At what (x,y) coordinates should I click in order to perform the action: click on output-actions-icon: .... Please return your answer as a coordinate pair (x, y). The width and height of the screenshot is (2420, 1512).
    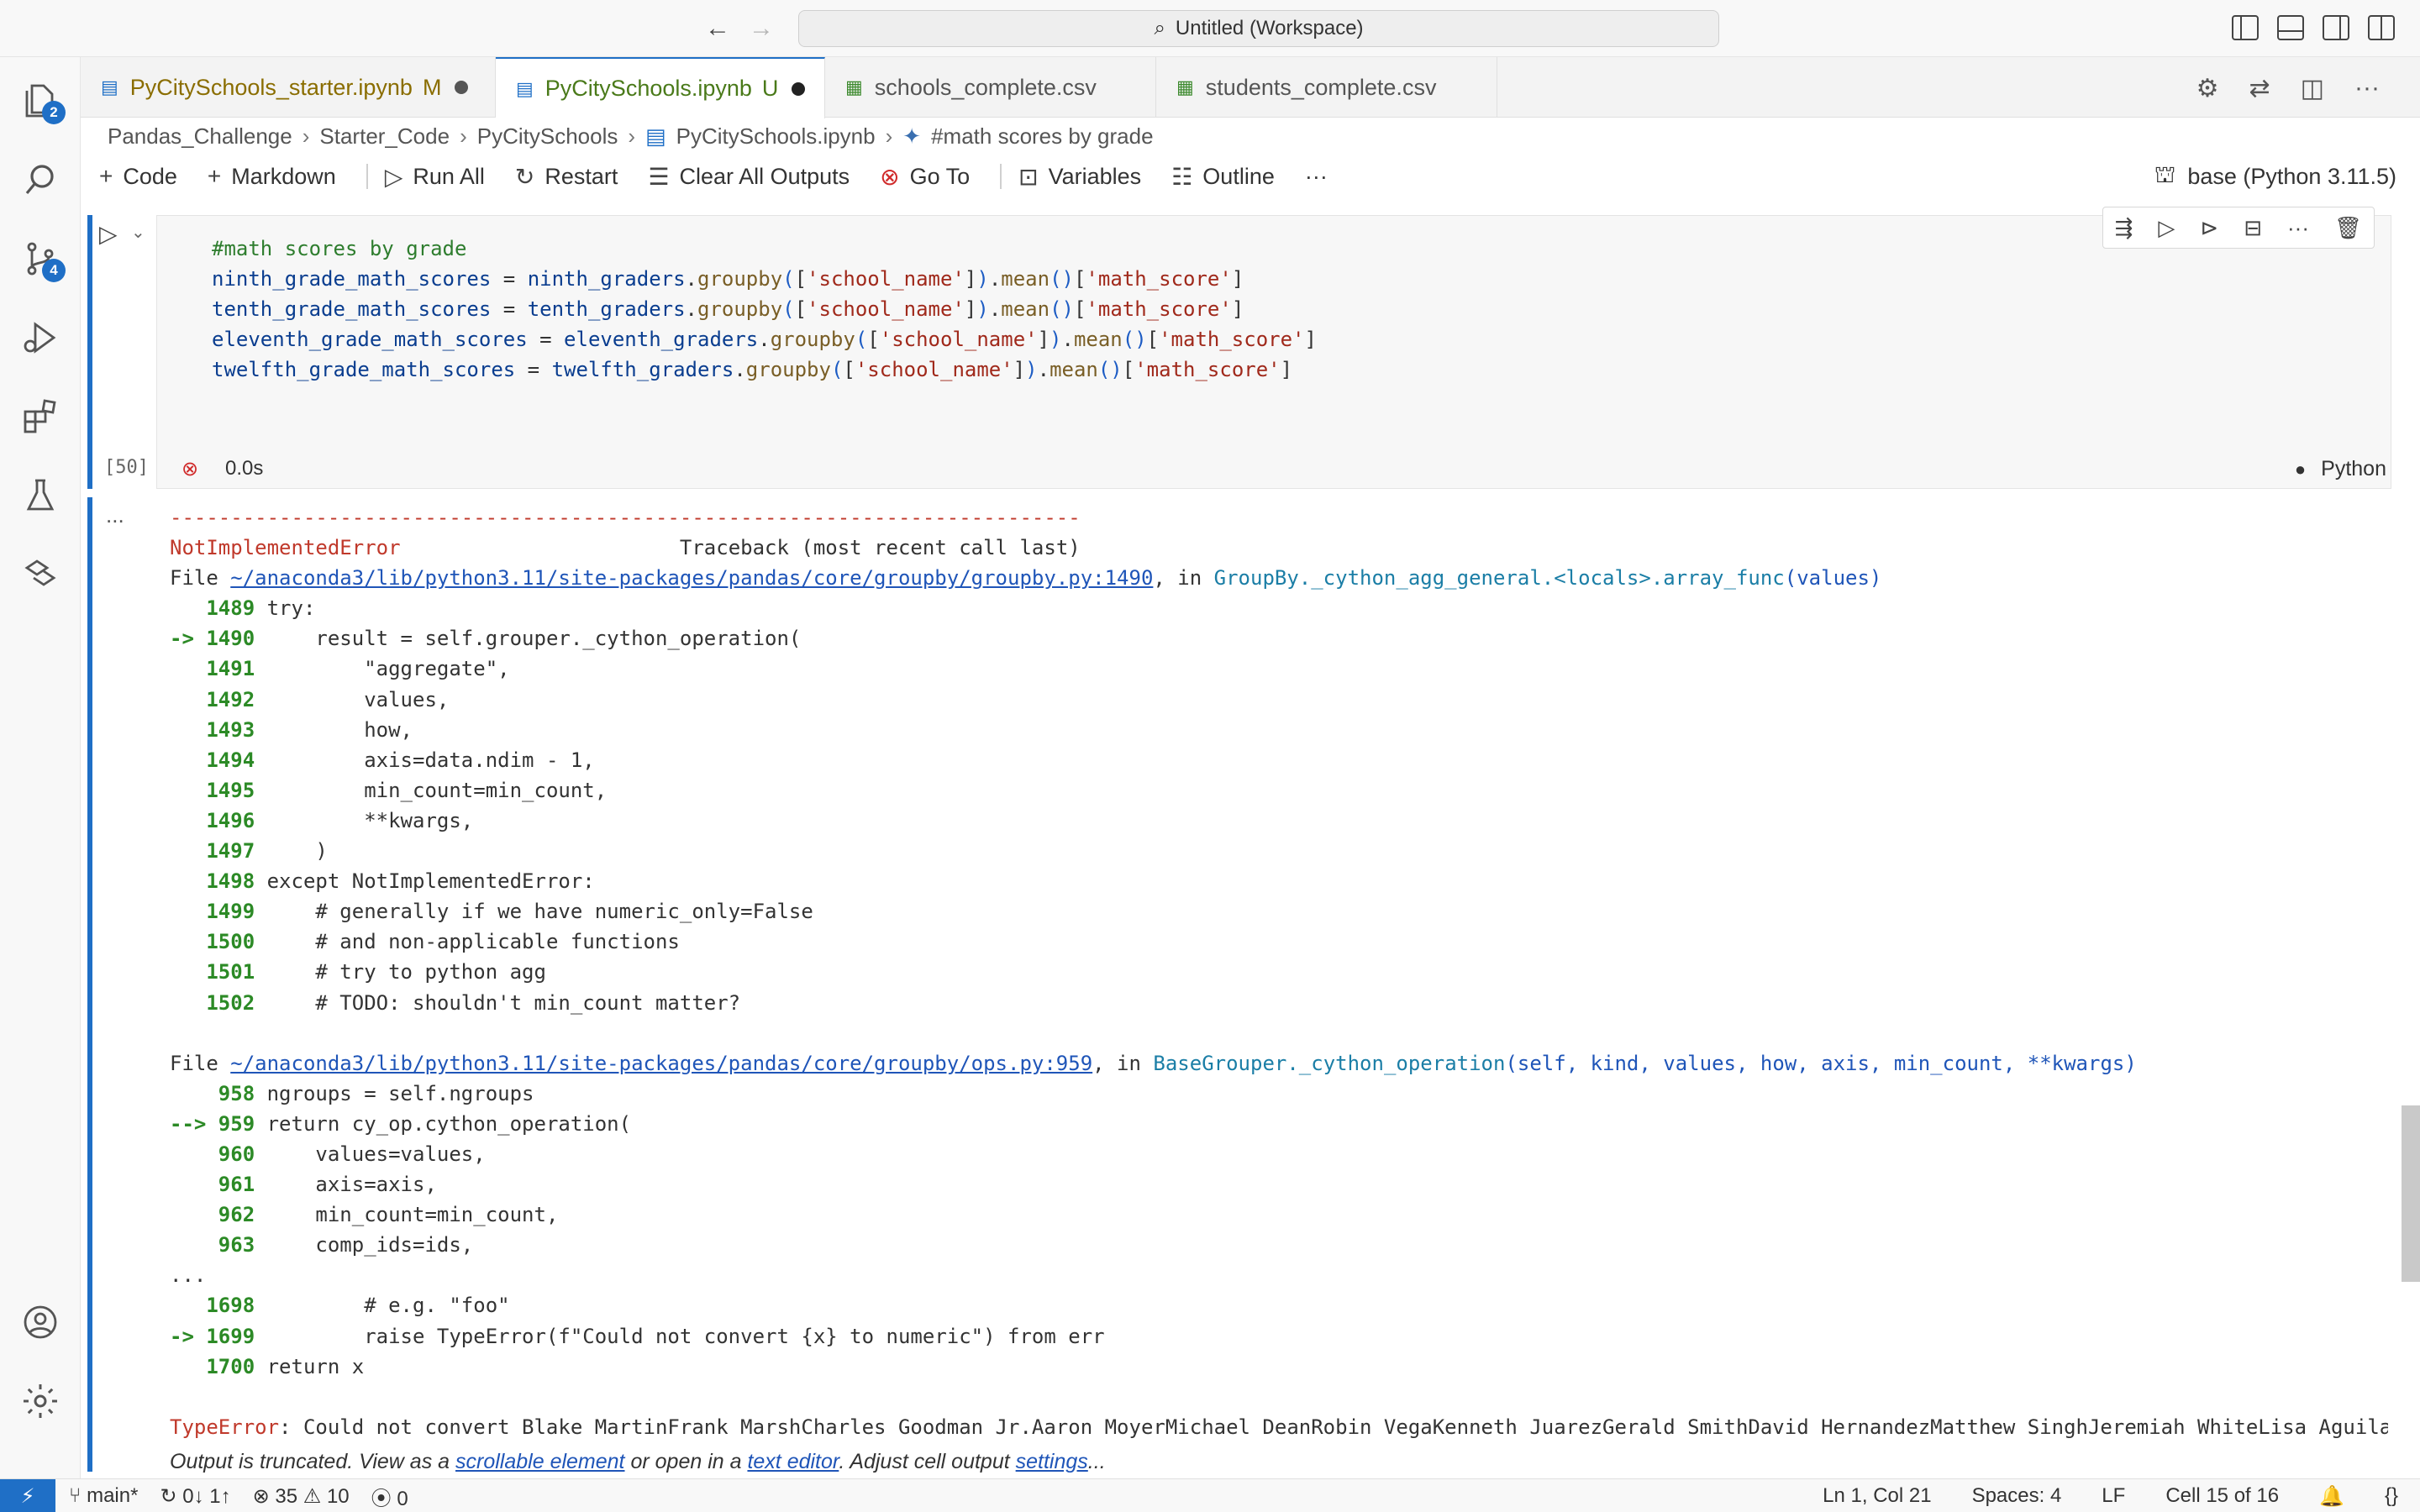
    Looking at the image, I should click on (115, 515).